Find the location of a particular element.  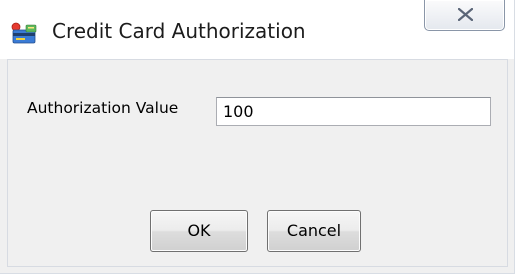

close-x-icon is located at coordinates (465, 14).